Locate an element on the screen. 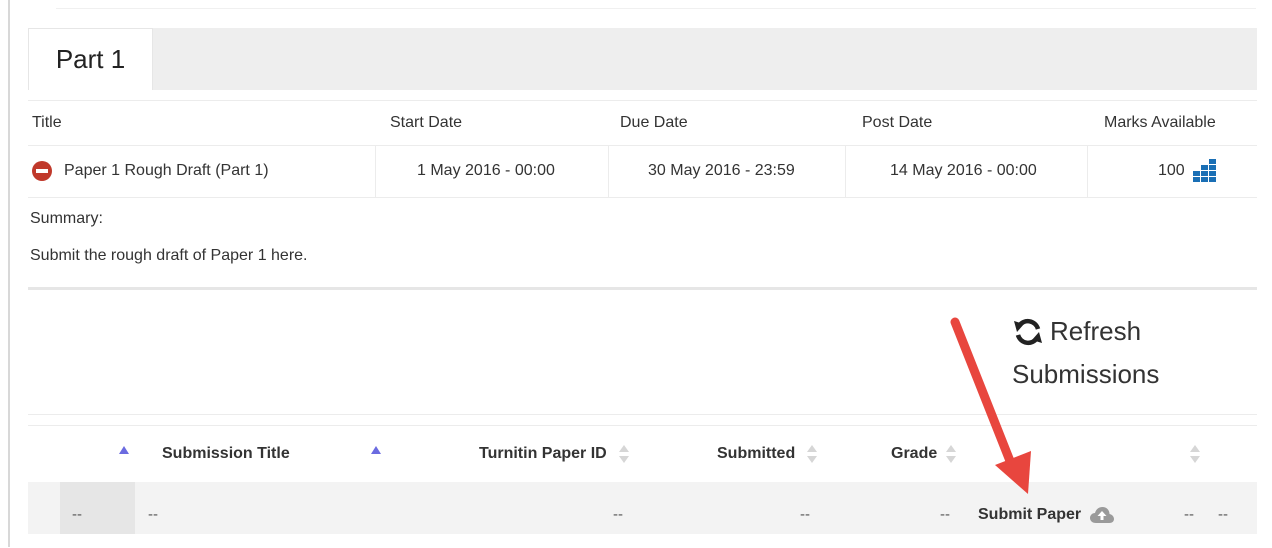  tab-bar: Part 1 is located at coordinates (642, 59).